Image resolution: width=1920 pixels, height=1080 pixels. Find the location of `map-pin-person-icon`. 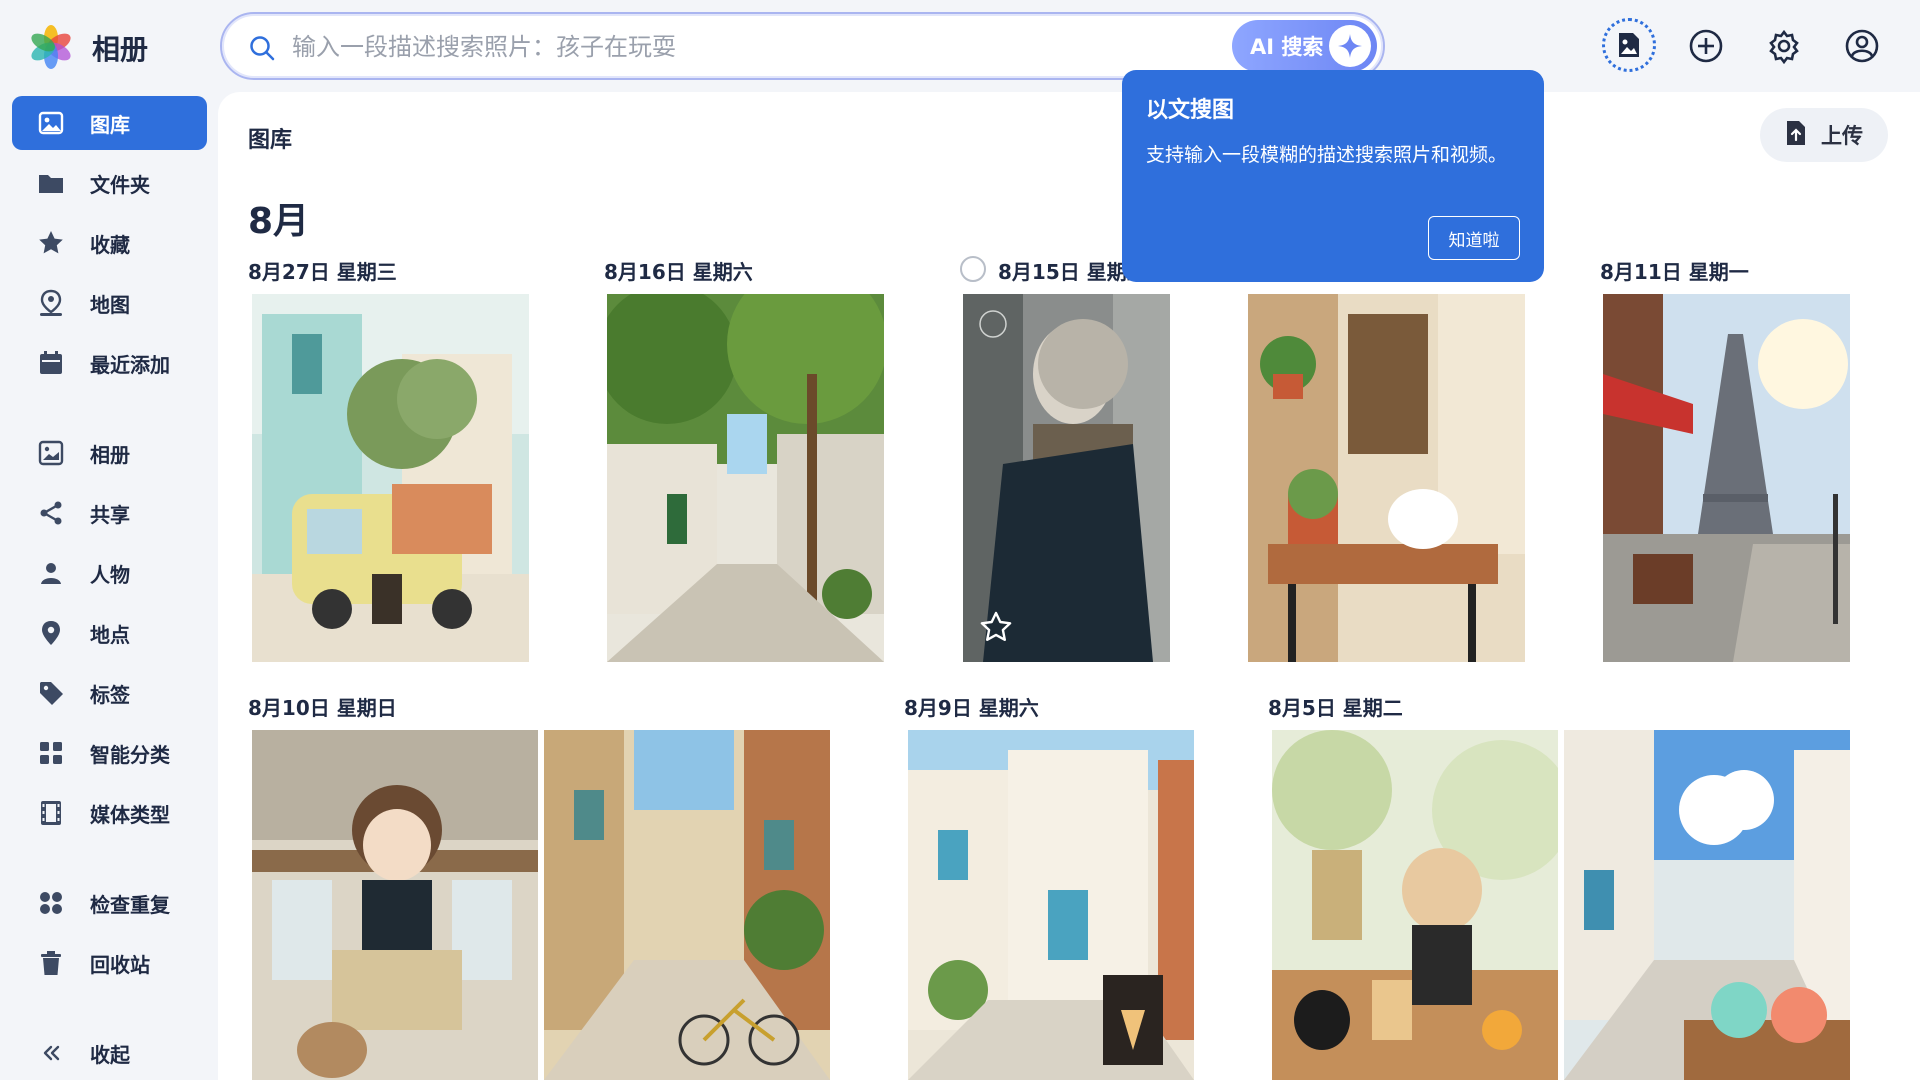

map-pin-person-icon is located at coordinates (51, 303).